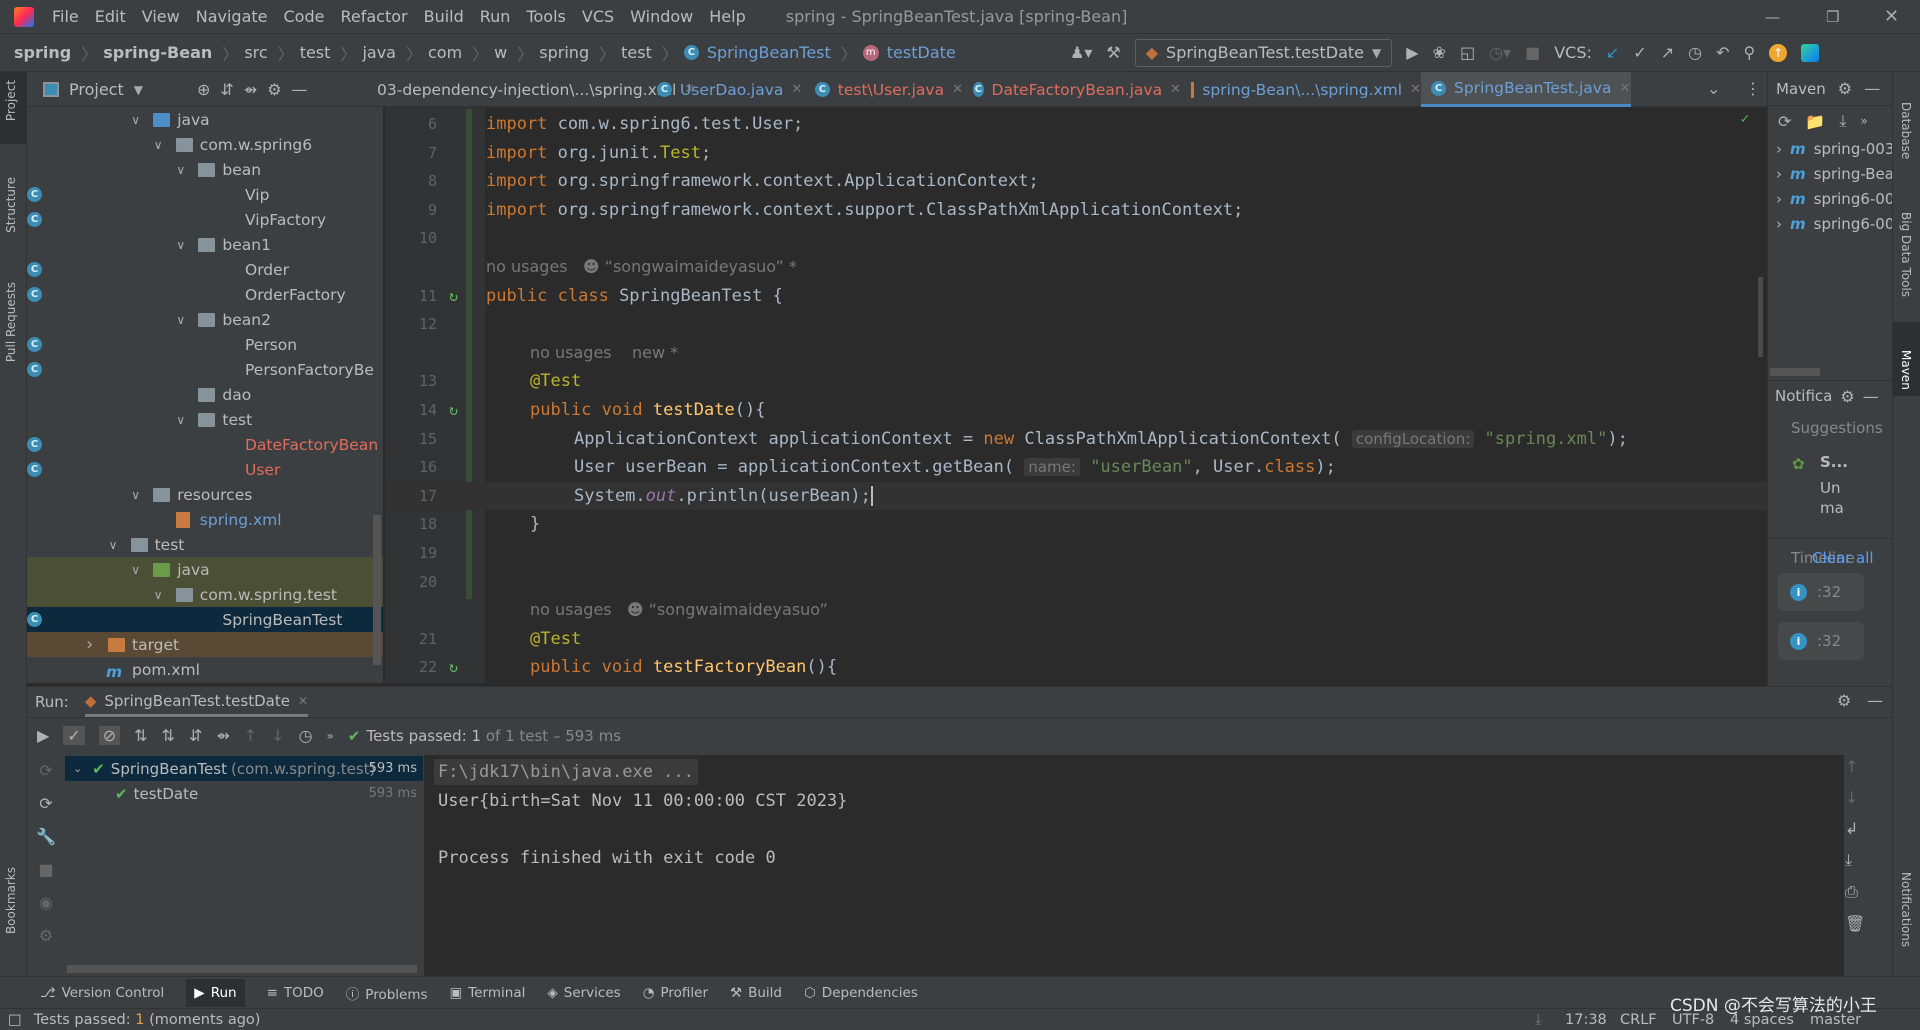  What do you see at coordinates (45, 770) in the screenshot?
I see `rerun-failed-icon: ⟳` at bounding box center [45, 770].